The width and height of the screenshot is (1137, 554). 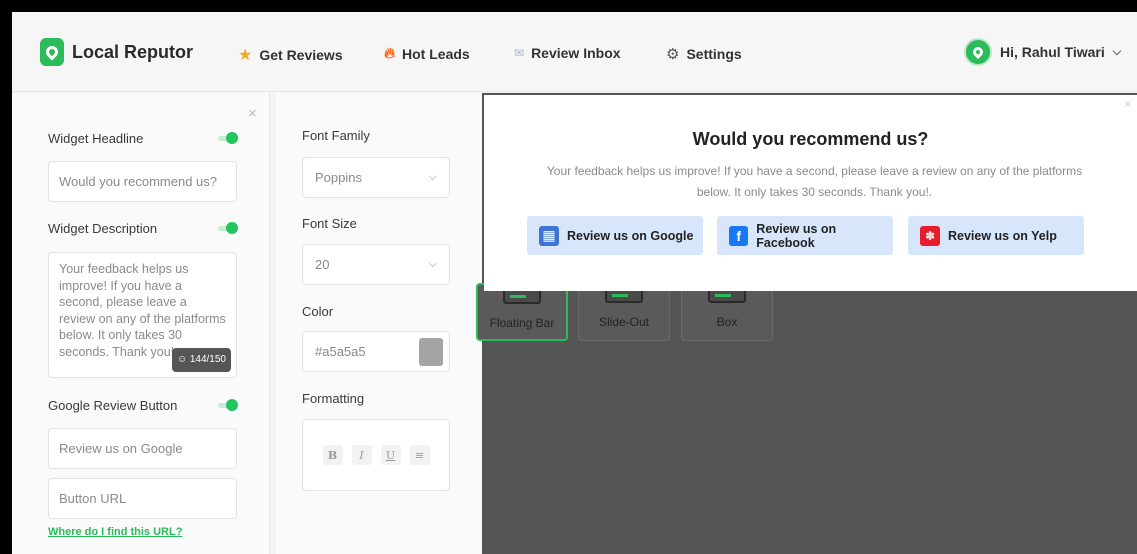 I want to click on nav-review-inbox: ✉ Review Inbox, so click(x=567, y=53).